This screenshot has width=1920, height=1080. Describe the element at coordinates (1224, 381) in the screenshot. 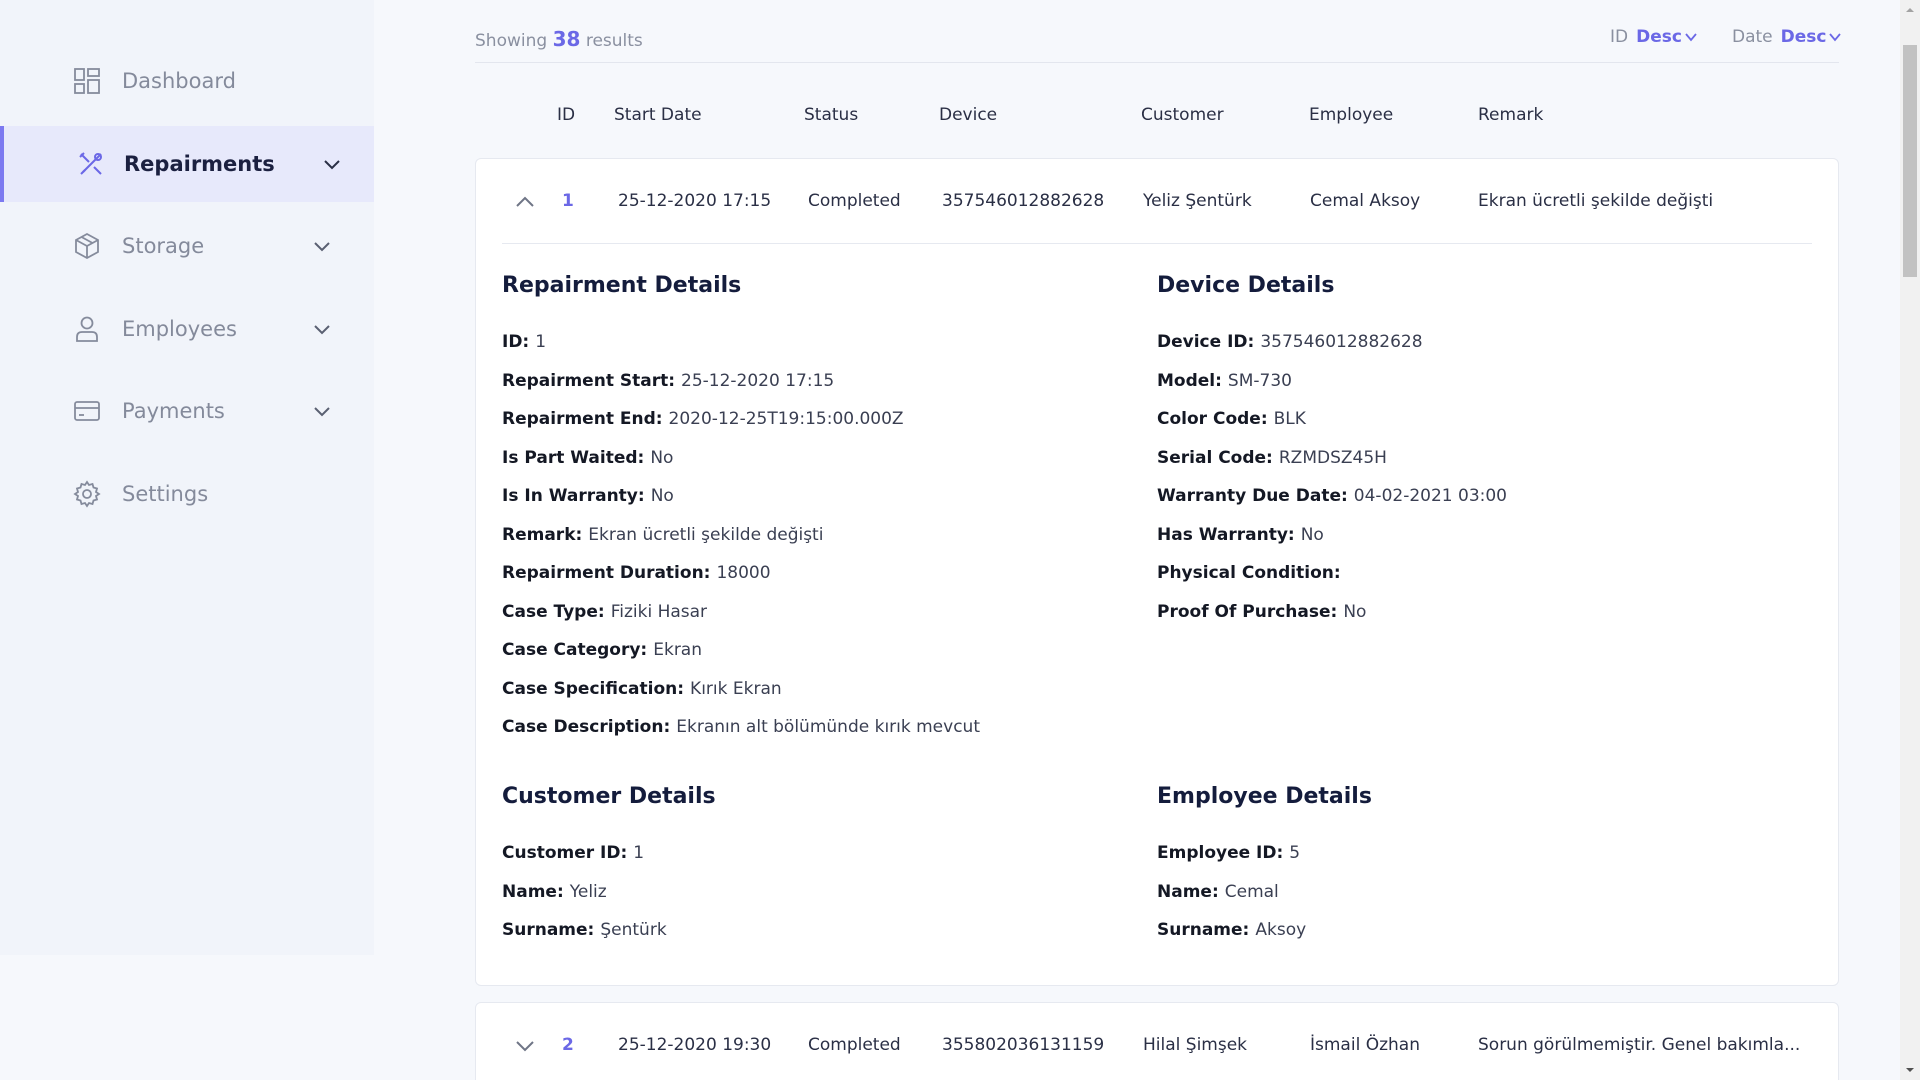

I see `detail-field: Model: SM-730` at that location.